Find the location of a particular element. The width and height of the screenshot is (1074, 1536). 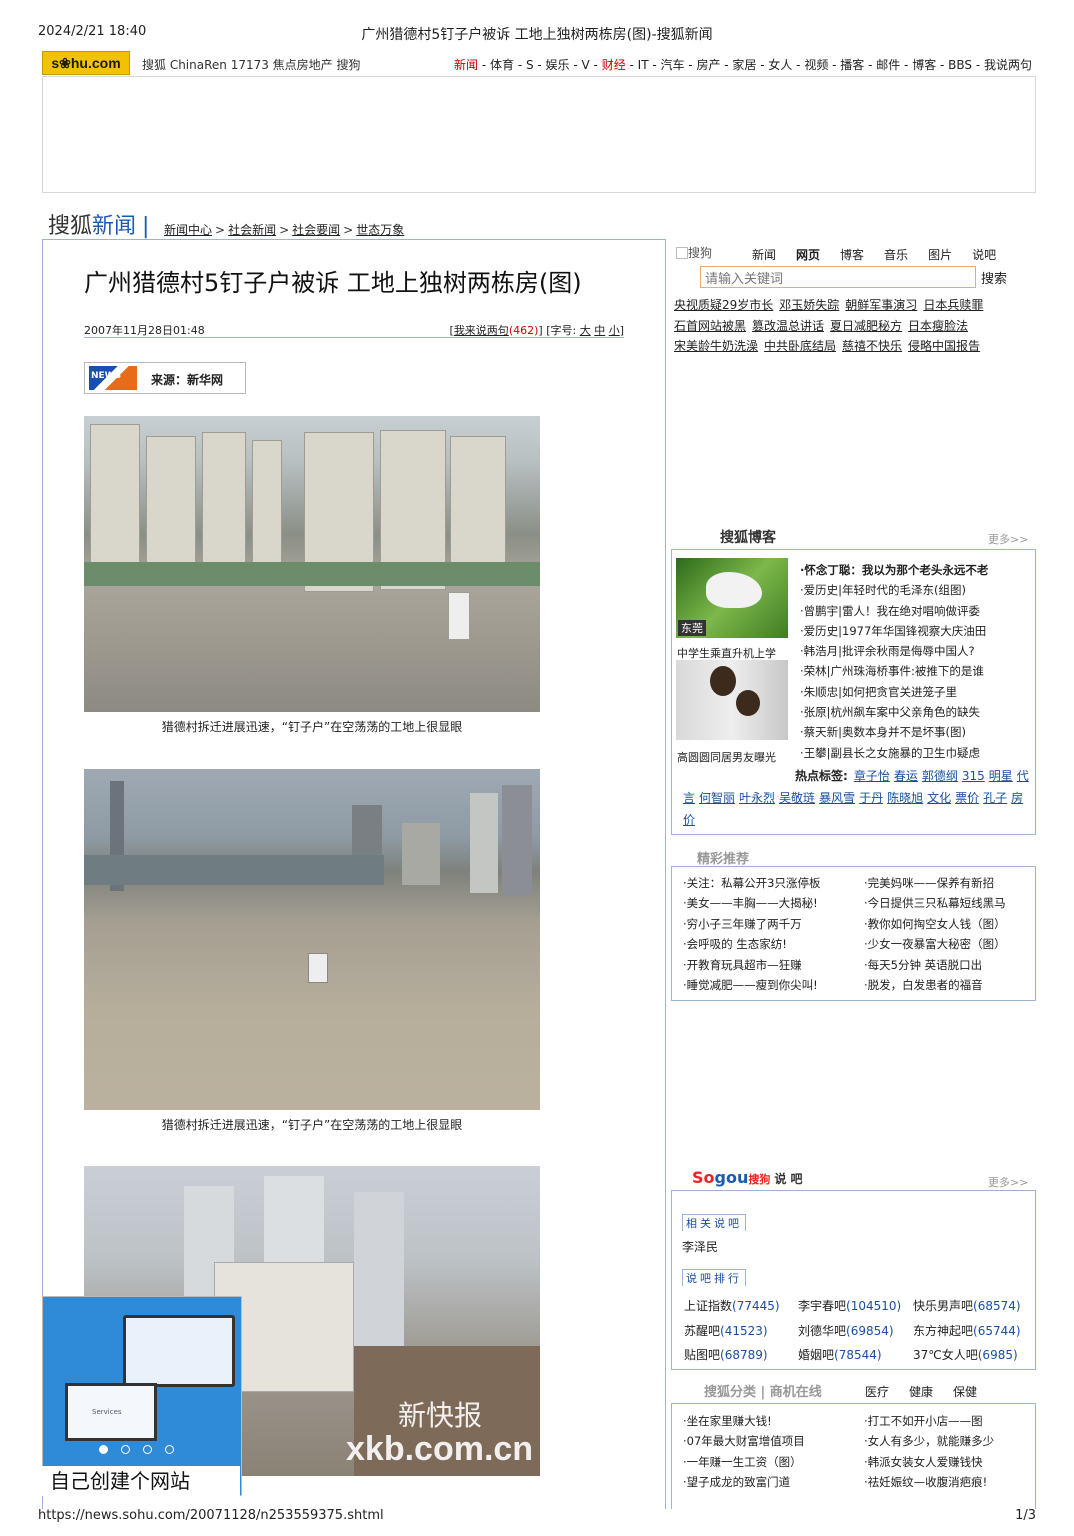

hot-tag: 叶永烈 is located at coordinates (757, 798).